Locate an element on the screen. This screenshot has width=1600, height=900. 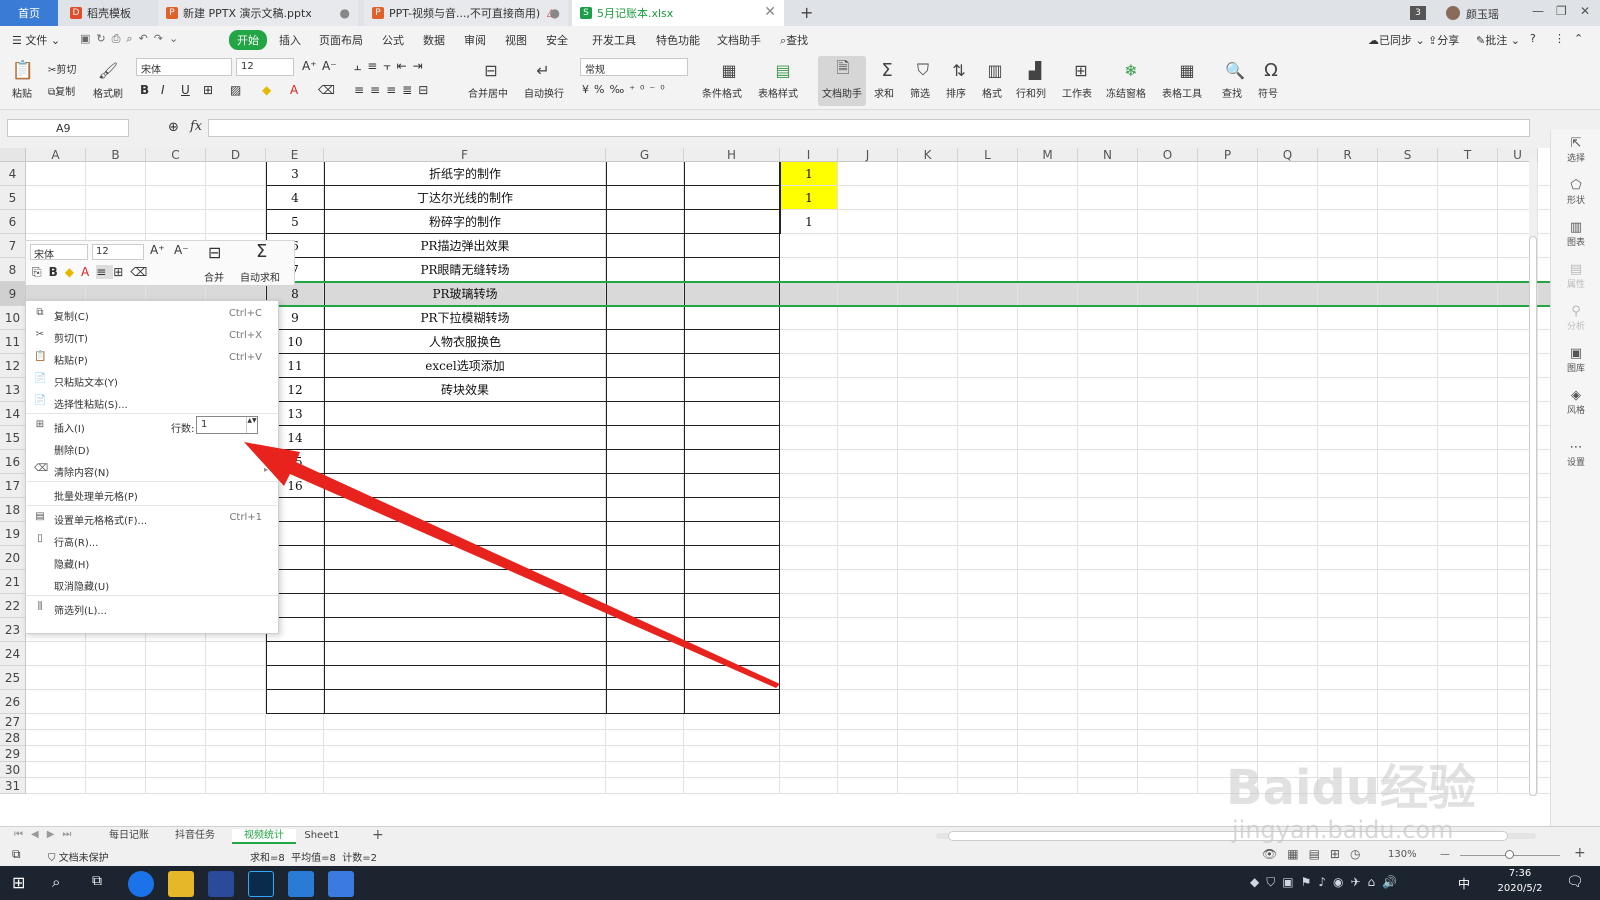
zoom-level: 130% is located at coordinates (1402, 854).